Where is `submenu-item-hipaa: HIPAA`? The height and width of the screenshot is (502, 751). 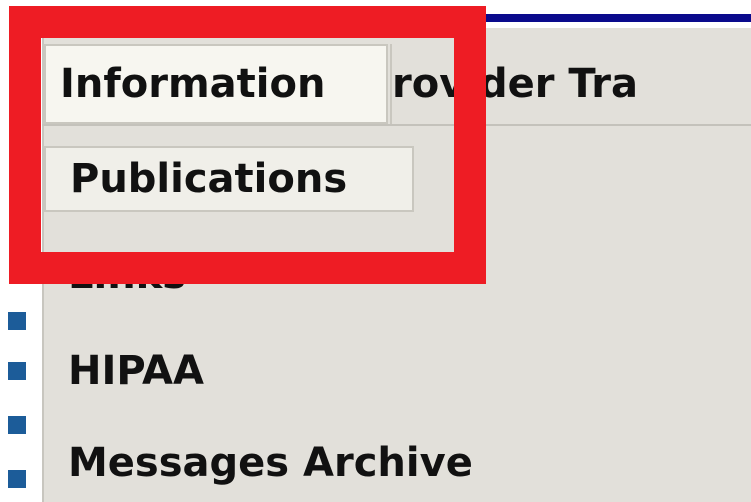
submenu-item-hipaa: HIPAA is located at coordinates (229, 371).